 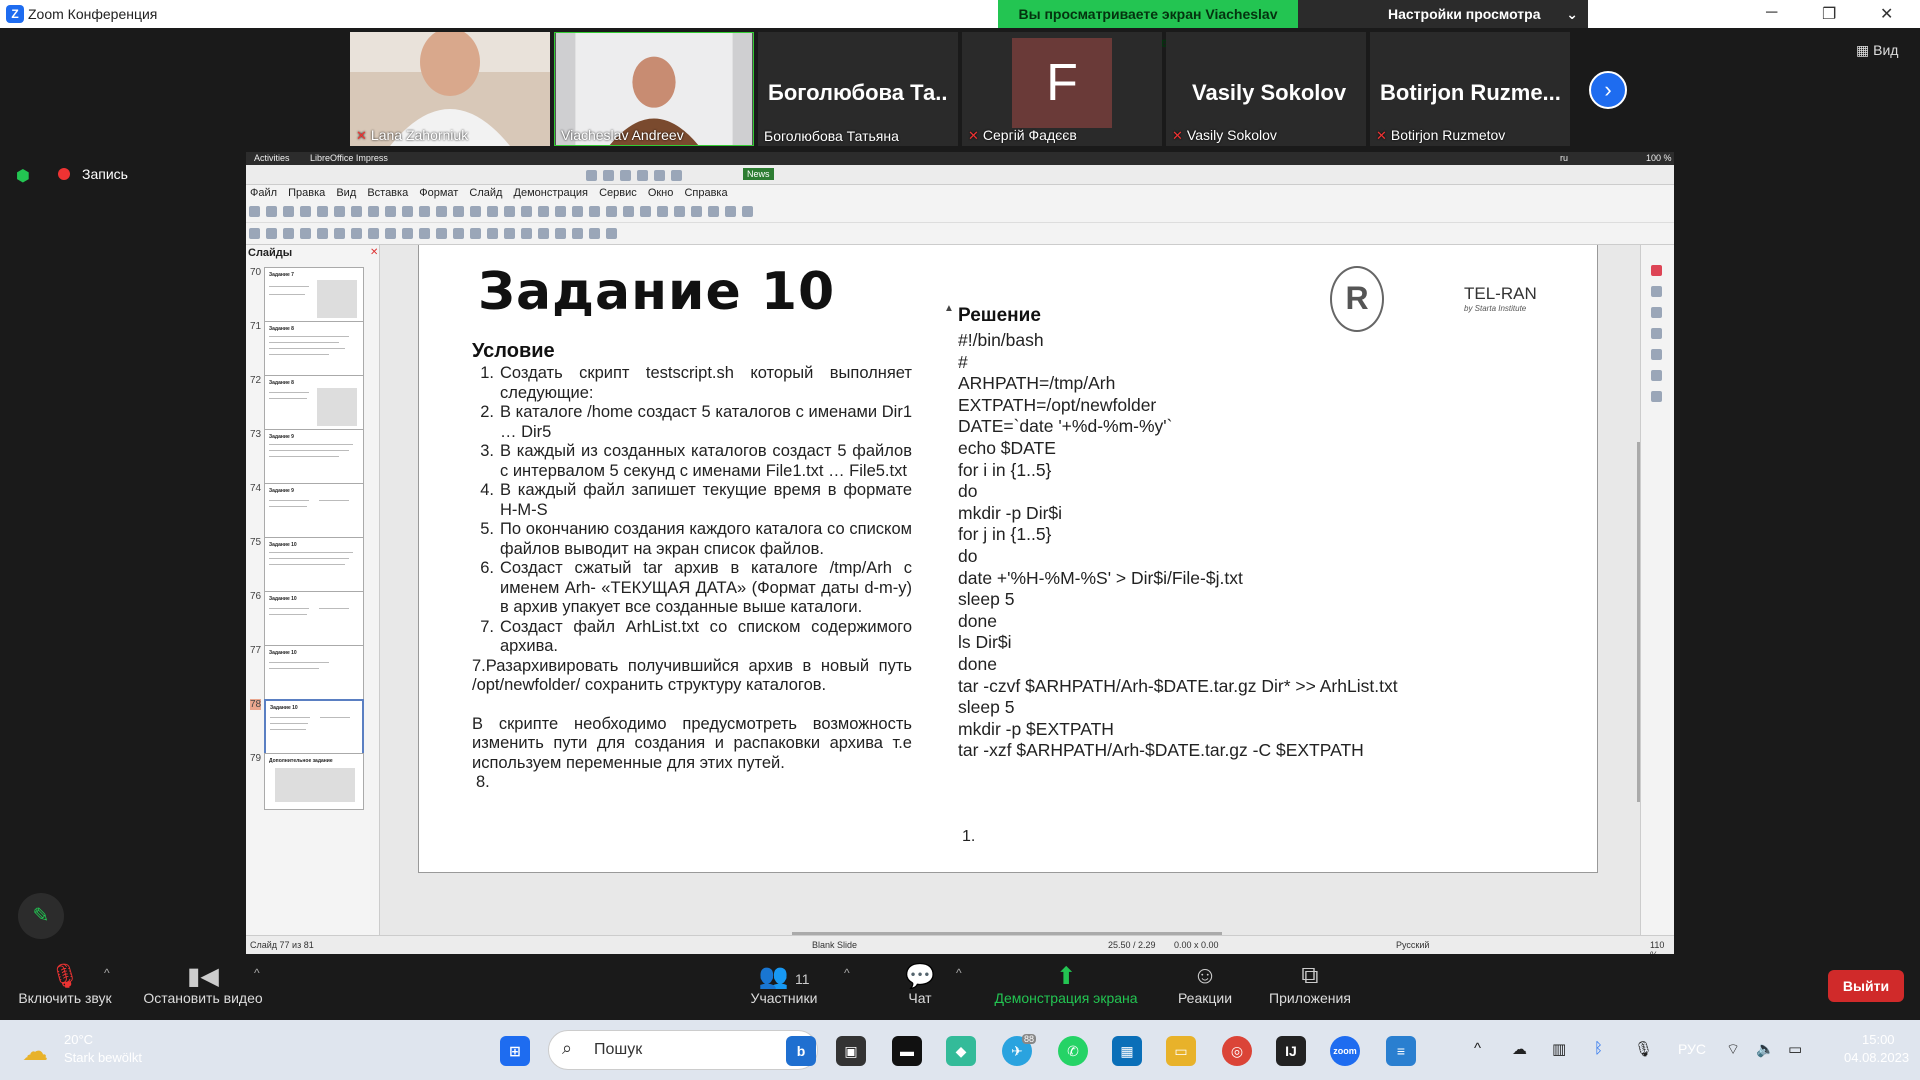 What do you see at coordinates (851, 1051) in the screenshot?
I see `task-view-icon: ▣` at bounding box center [851, 1051].